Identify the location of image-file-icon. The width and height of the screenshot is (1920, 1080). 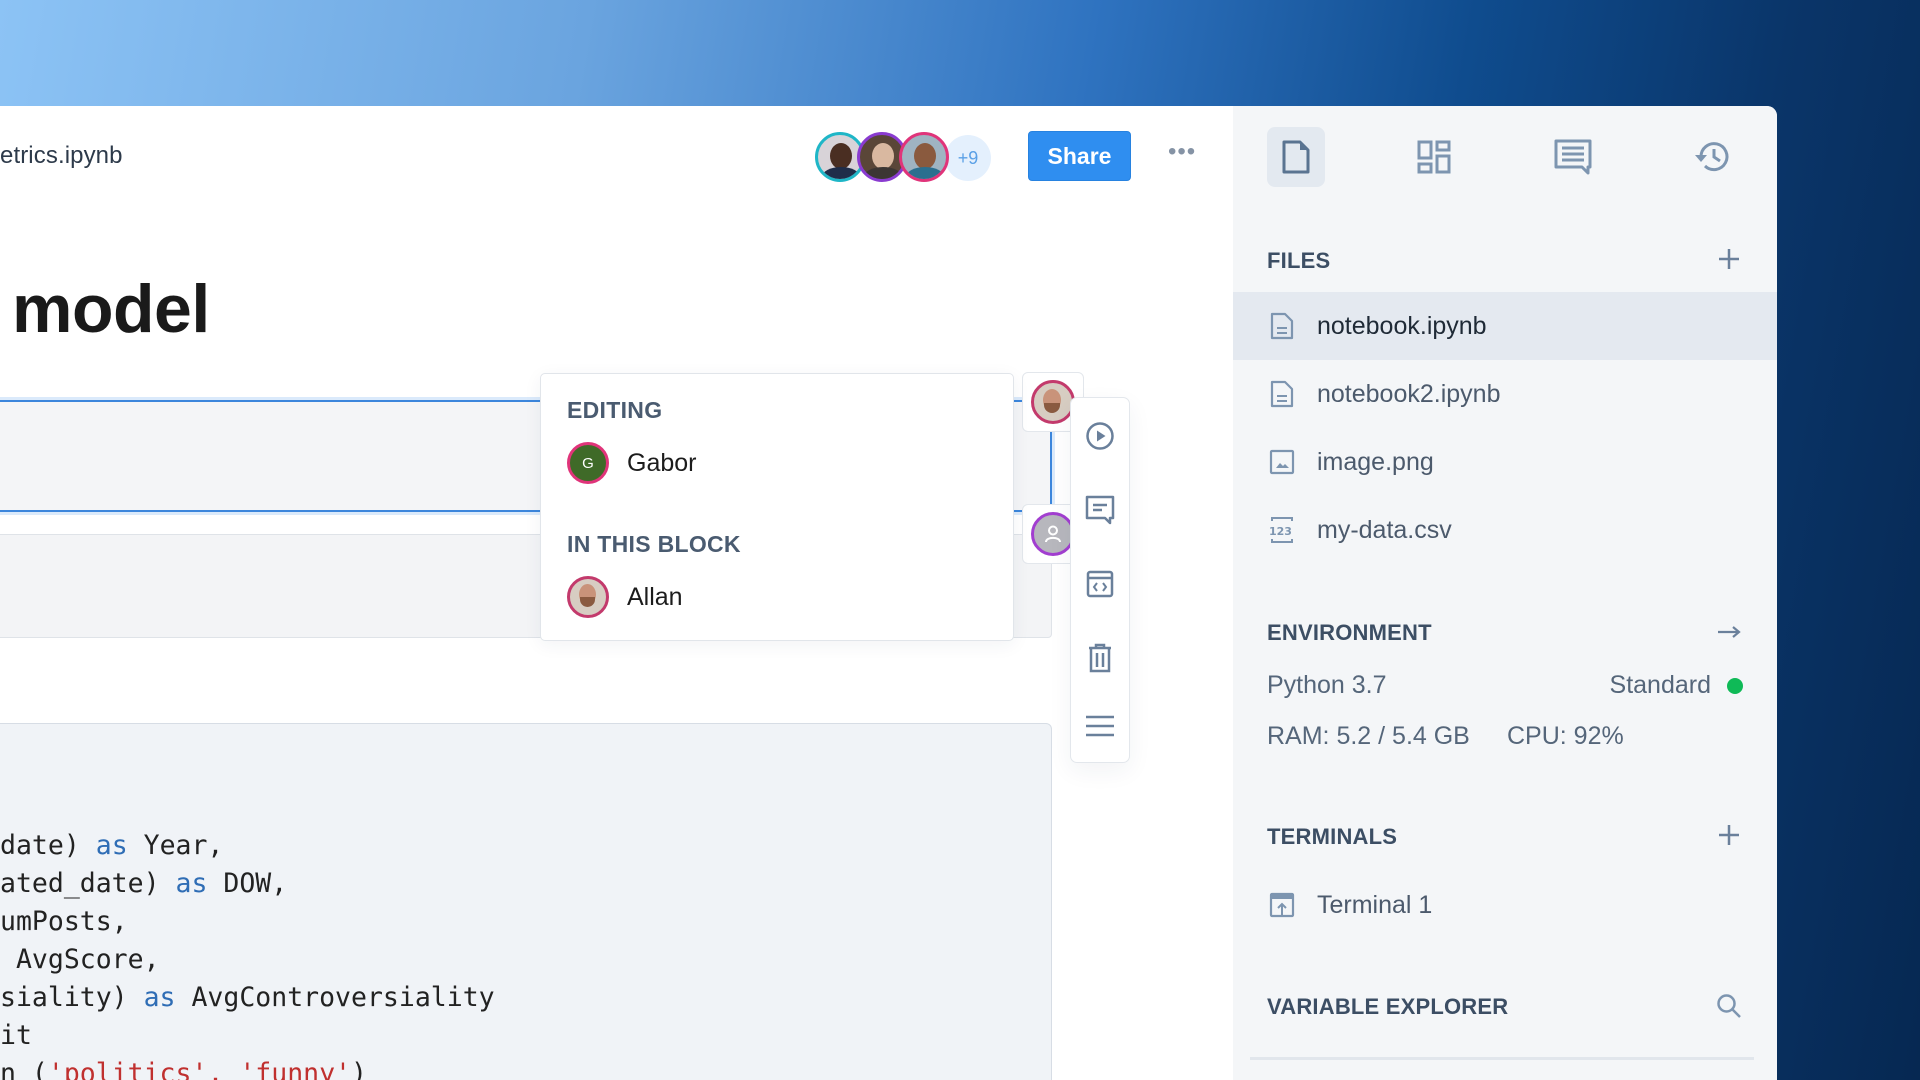
(1282, 462).